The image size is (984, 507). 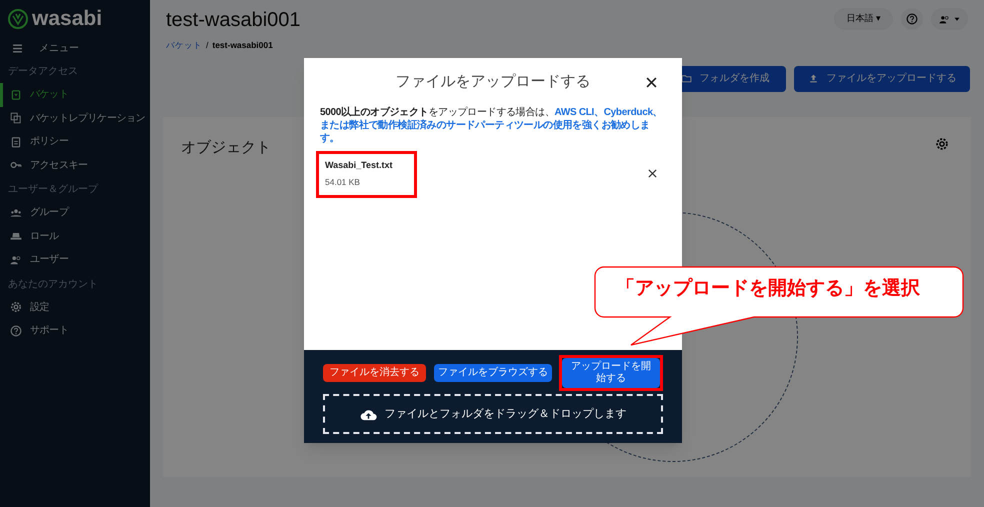 I want to click on sidebar-item: グループ, so click(x=75, y=212).